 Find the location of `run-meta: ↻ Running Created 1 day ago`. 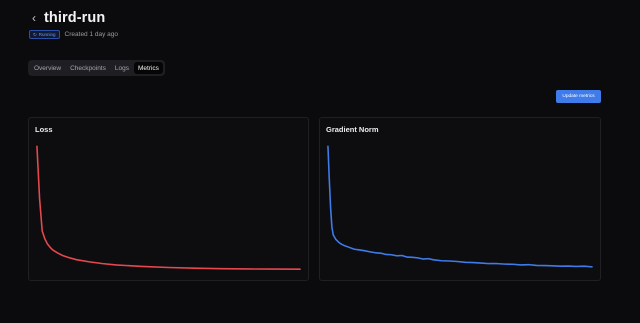

run-meta: ↻ Running Created 1 day ago is located at coordinates (73, 34).